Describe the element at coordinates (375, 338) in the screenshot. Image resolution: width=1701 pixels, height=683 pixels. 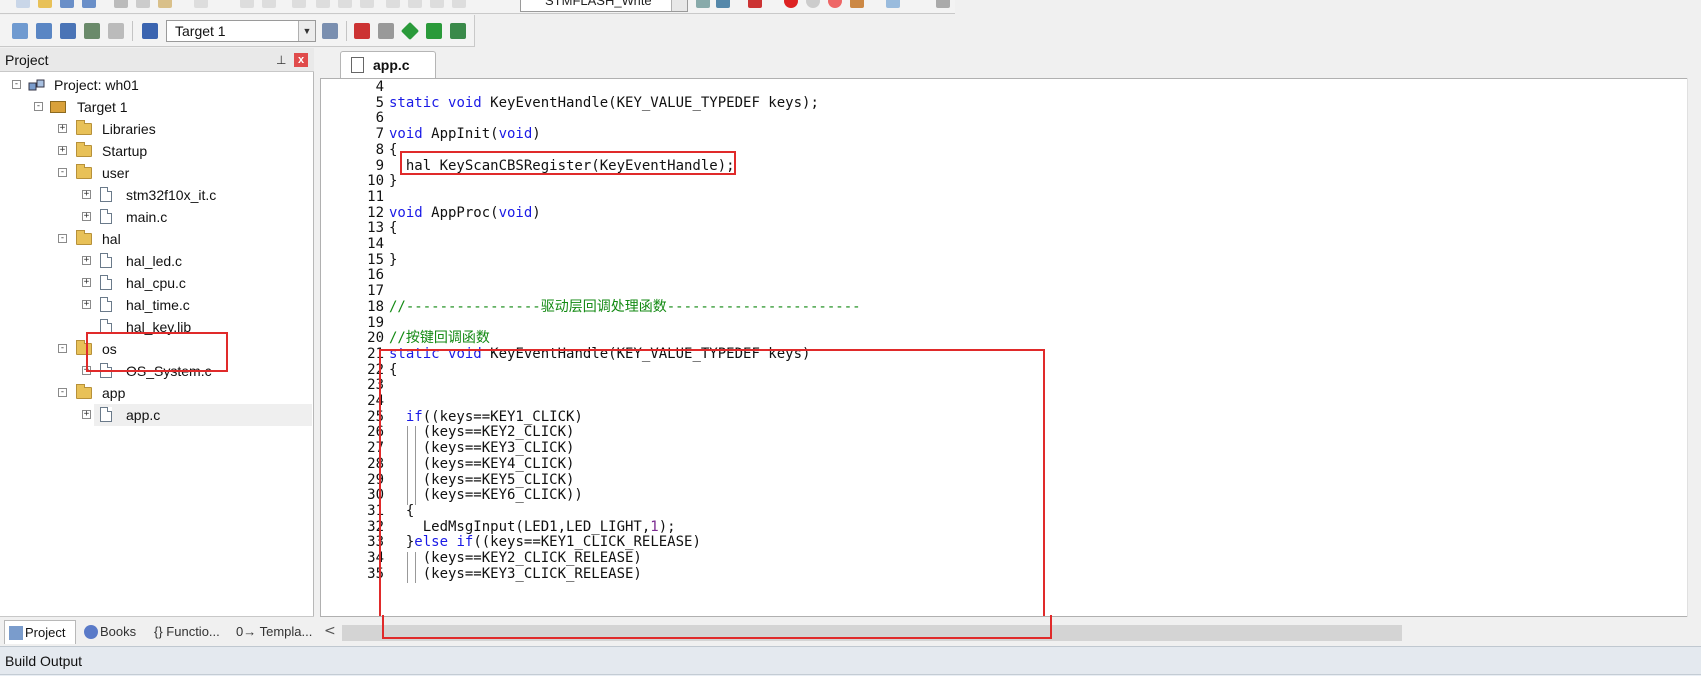
I see `line-number: 20` at that location.